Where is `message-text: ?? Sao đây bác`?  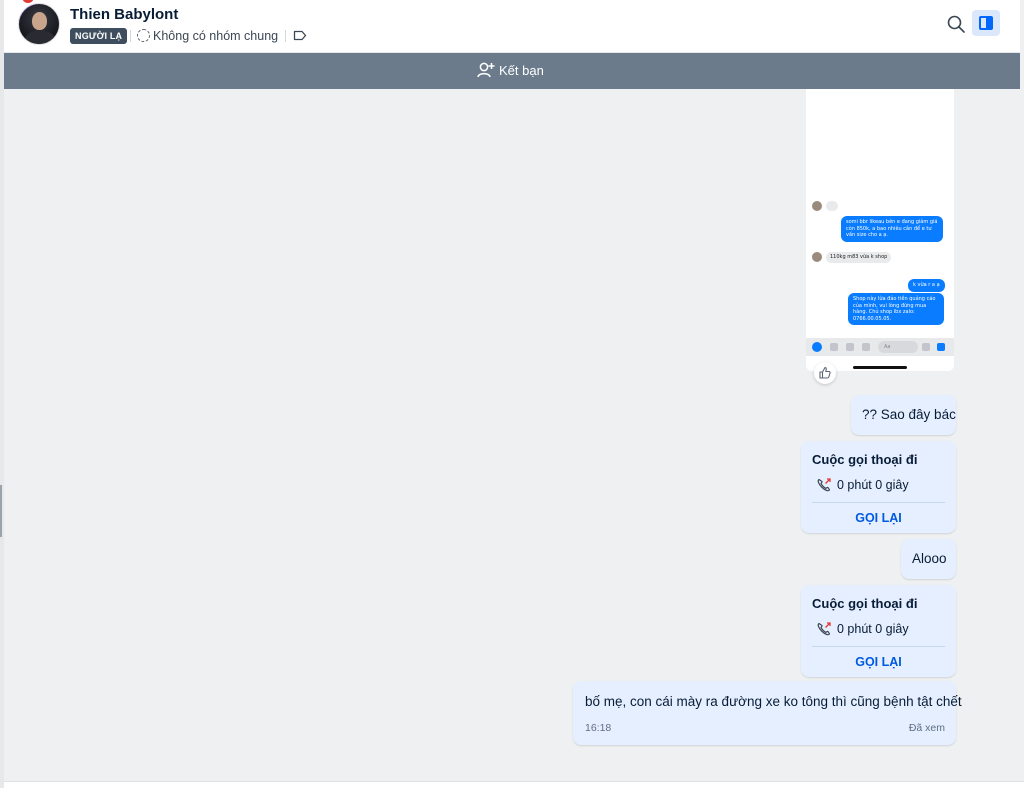
message-text: ?? Sao đây bác is located at coordinates (909, 414).